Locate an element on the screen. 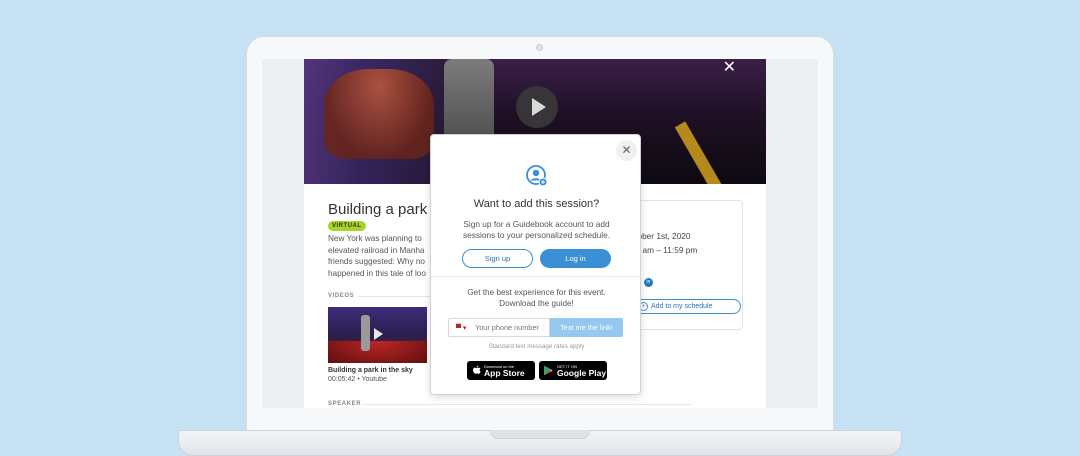 This screenshot has width=1080, height=456. app-store-label: App Store is located at coordinates (504, 373).